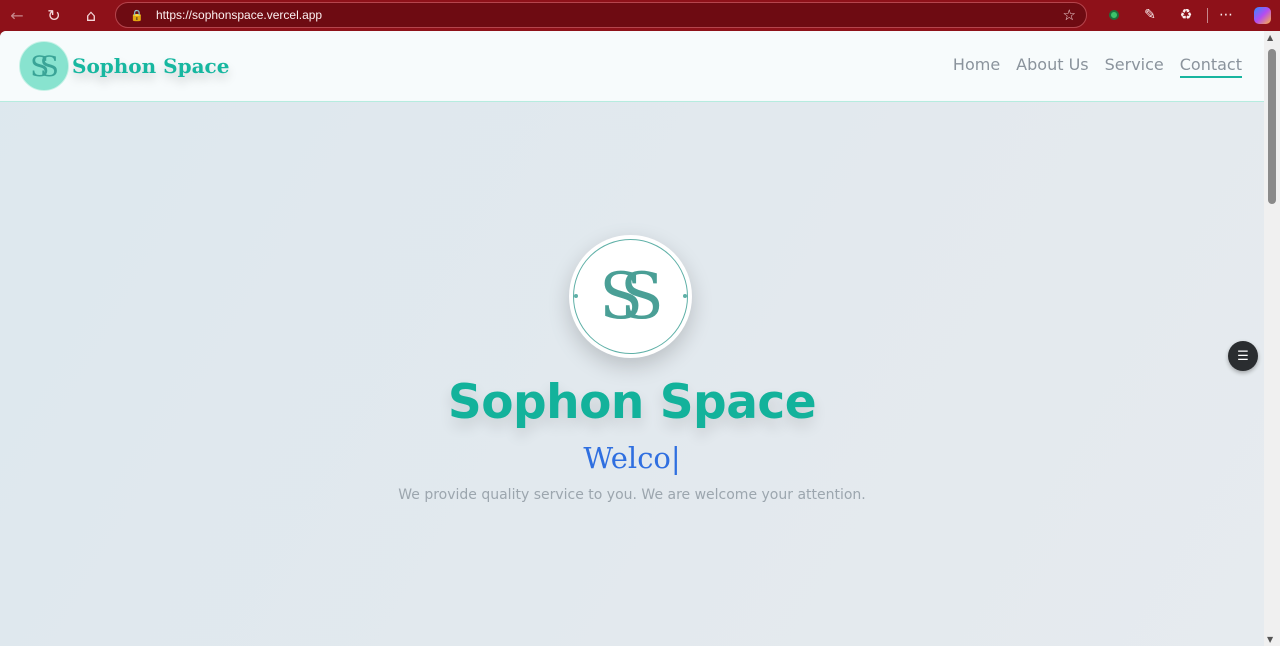 This screenshot has width=1280, height=646. Describe the element at coordinates (1243, 356) in the screenshot. I see `settings-float-icon: ☰` at that location.